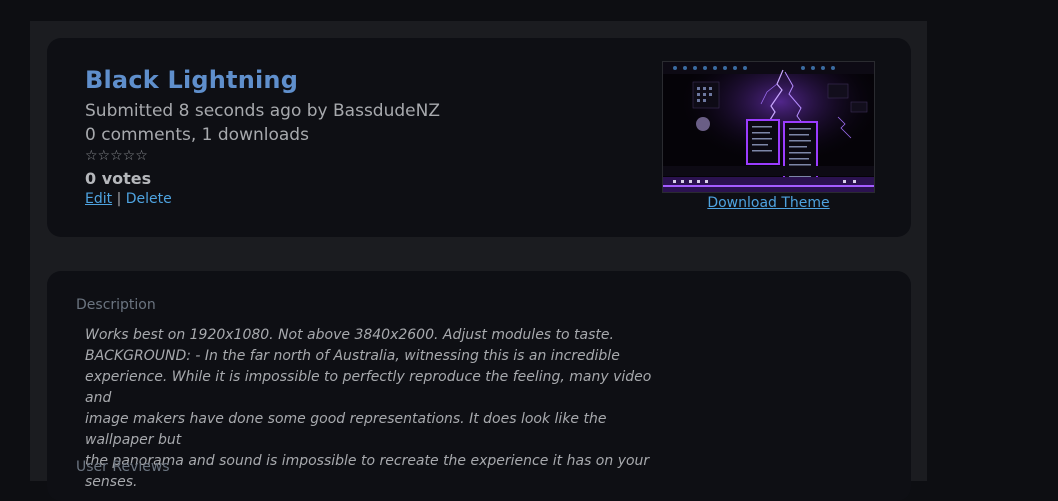  I want to click on star-rating: ☆☆☆☆☆, so click(116, 156).